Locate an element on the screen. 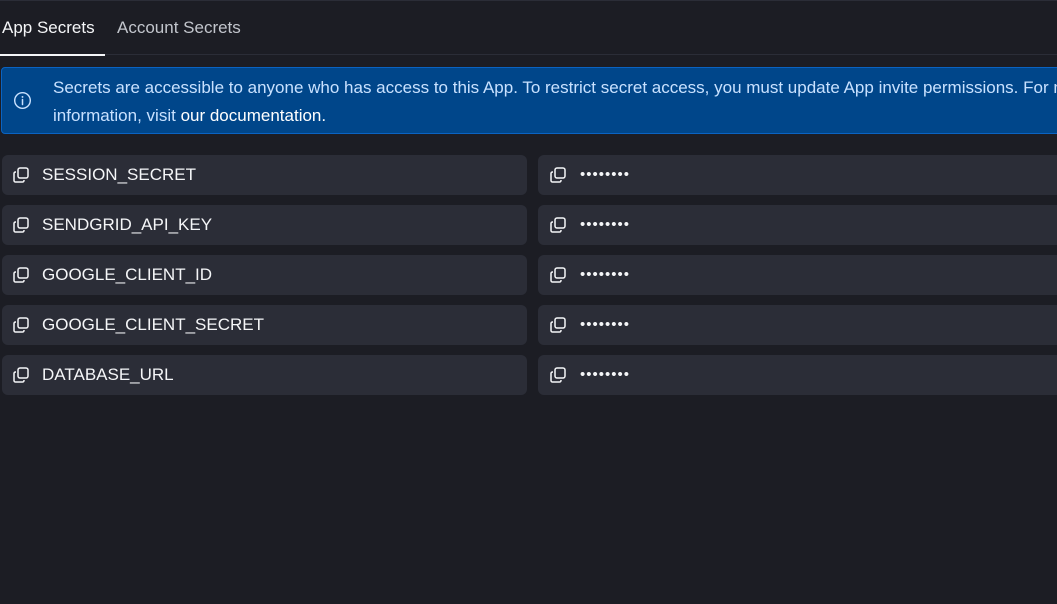  secrets-tabs: App Secrets Account Secrets is located at coordinates (528, 28).